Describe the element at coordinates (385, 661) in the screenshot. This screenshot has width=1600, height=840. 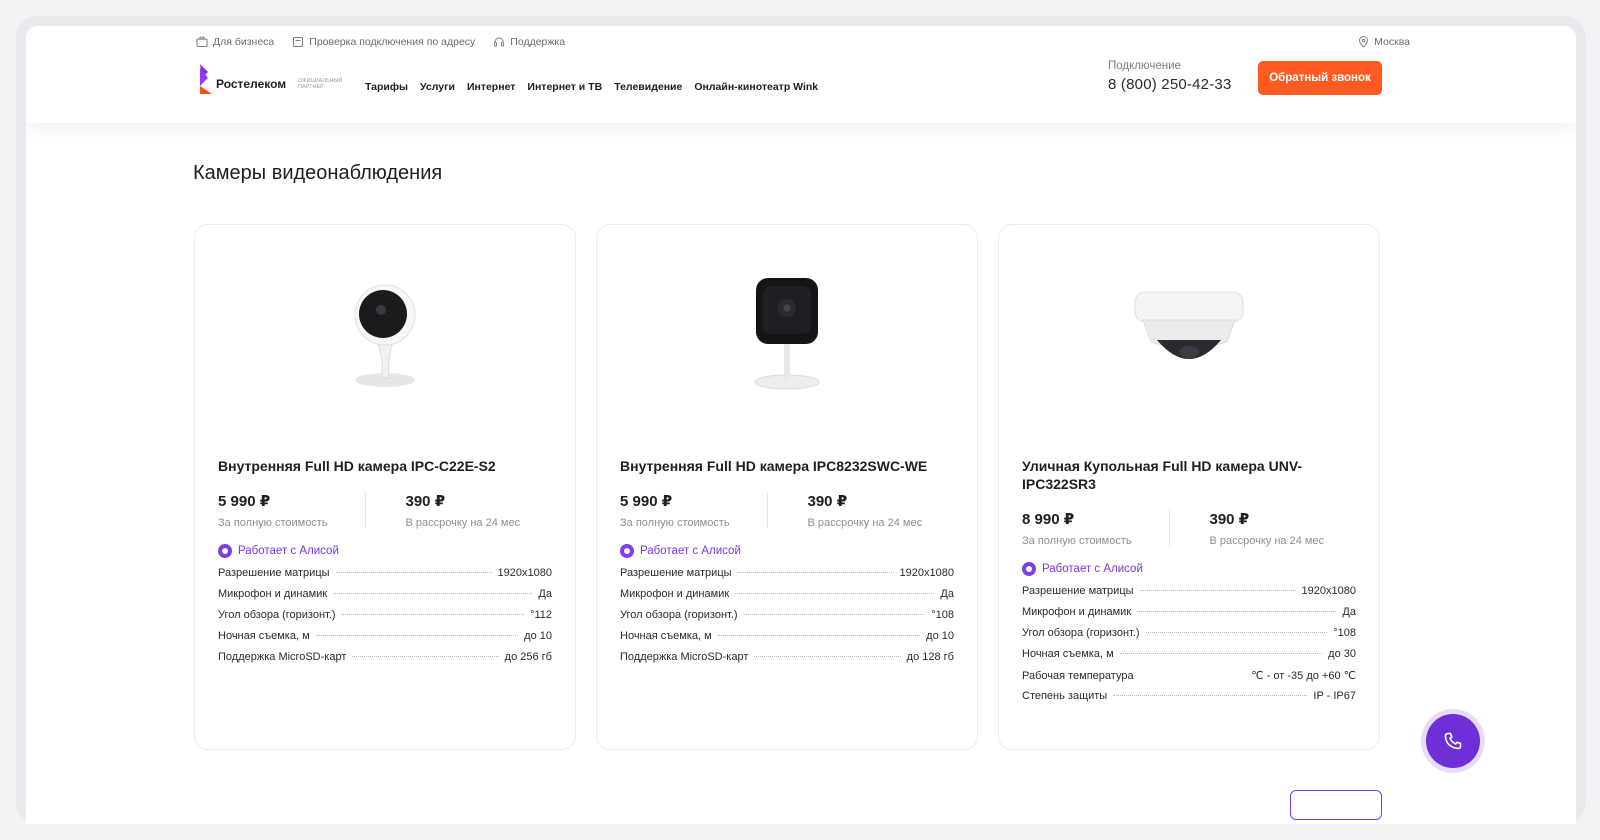
I see `spec-row: Поддержка MicroSD-карт до 256 гб` at that location.